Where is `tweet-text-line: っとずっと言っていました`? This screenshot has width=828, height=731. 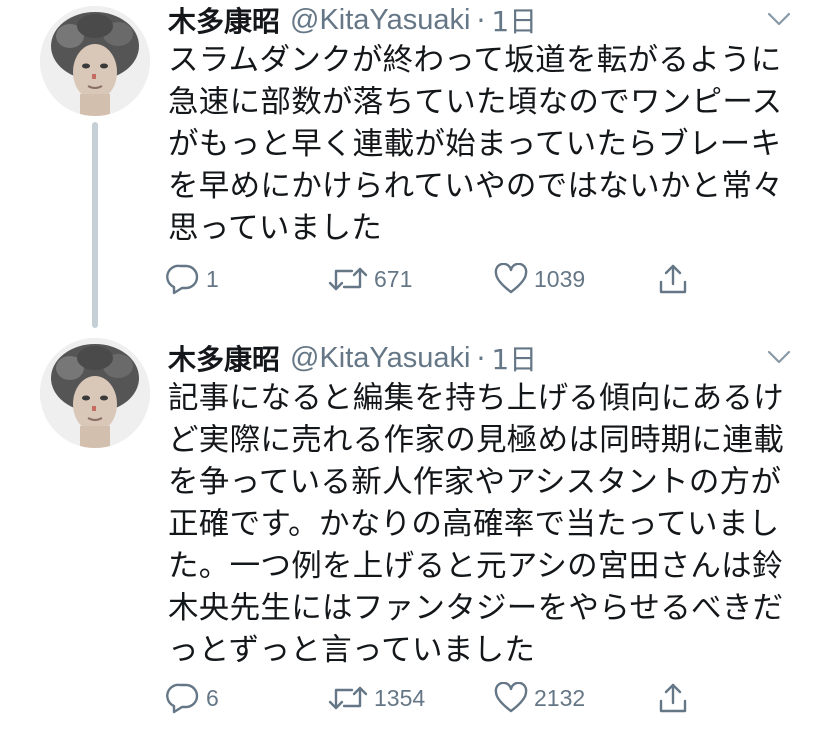
tweet-text-line: っとずっと言っていました is located at coordinates (352, 650).